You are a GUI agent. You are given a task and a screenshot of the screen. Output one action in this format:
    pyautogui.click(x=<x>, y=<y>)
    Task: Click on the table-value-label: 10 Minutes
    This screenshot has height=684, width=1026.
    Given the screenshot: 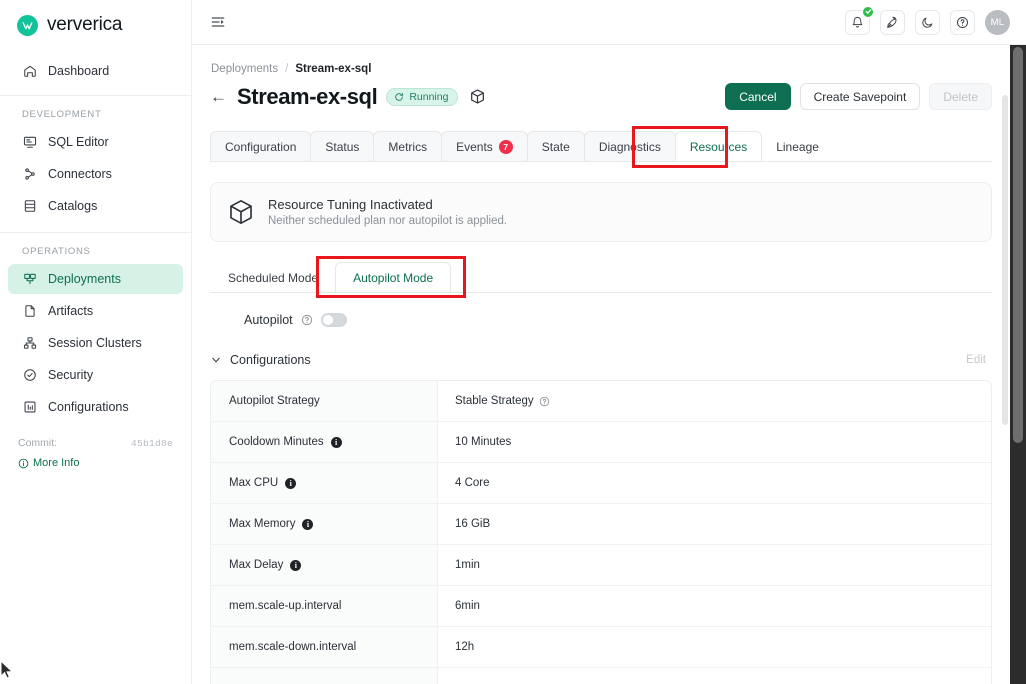 What is the action you would take?
    pyautogui.click(x=483, y=442)
    